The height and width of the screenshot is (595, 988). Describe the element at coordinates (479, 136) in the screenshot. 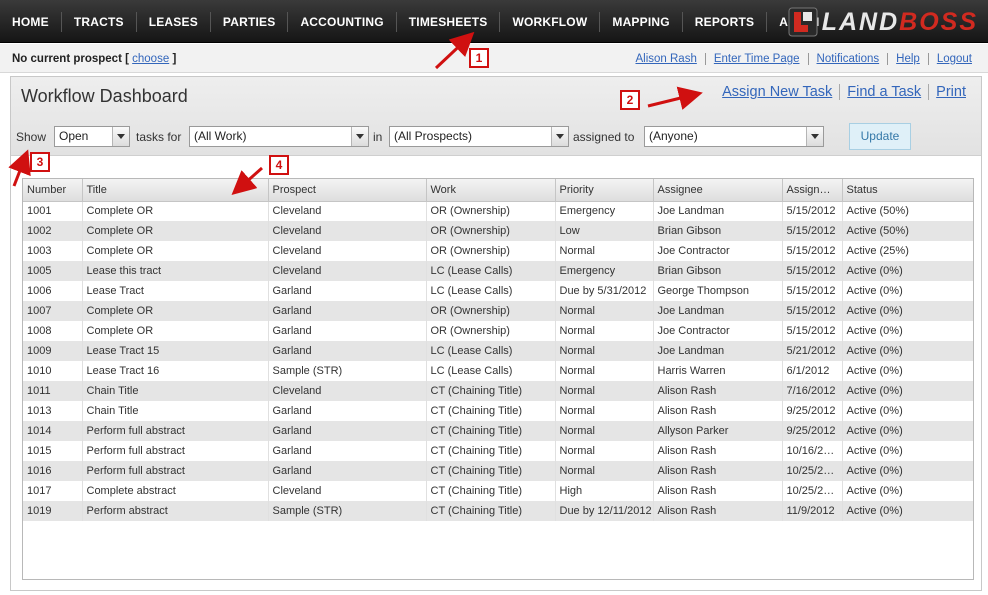

I see `prospect-select: (All Prospects)` at that location.